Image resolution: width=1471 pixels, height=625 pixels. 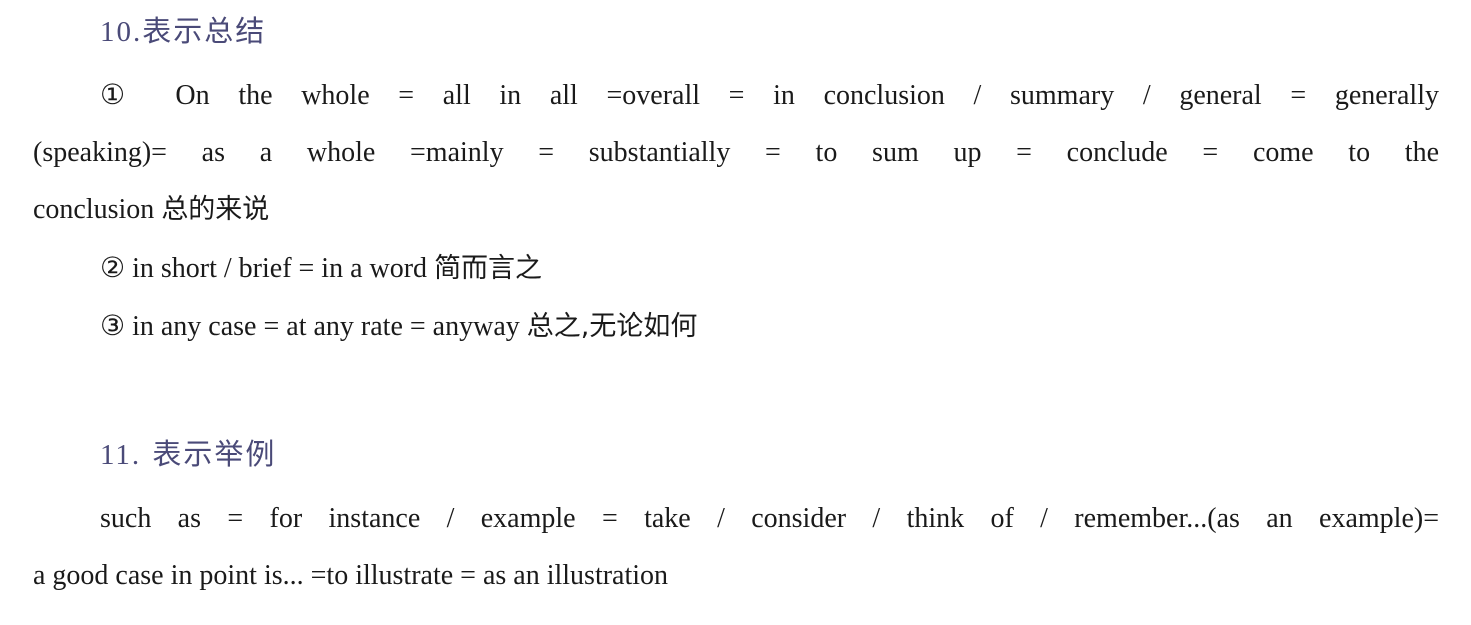 What do you see at coordinates (204, 31) in the screenshot?
I see `section-10-title: 表示总结` at bounding box center [204, 31].